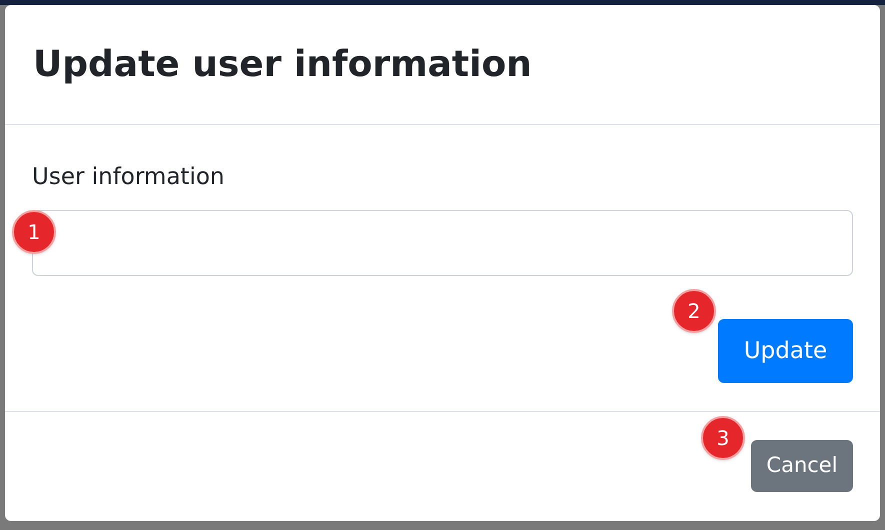  I want to click on dialog-title: Update user information, so click(282, 64).